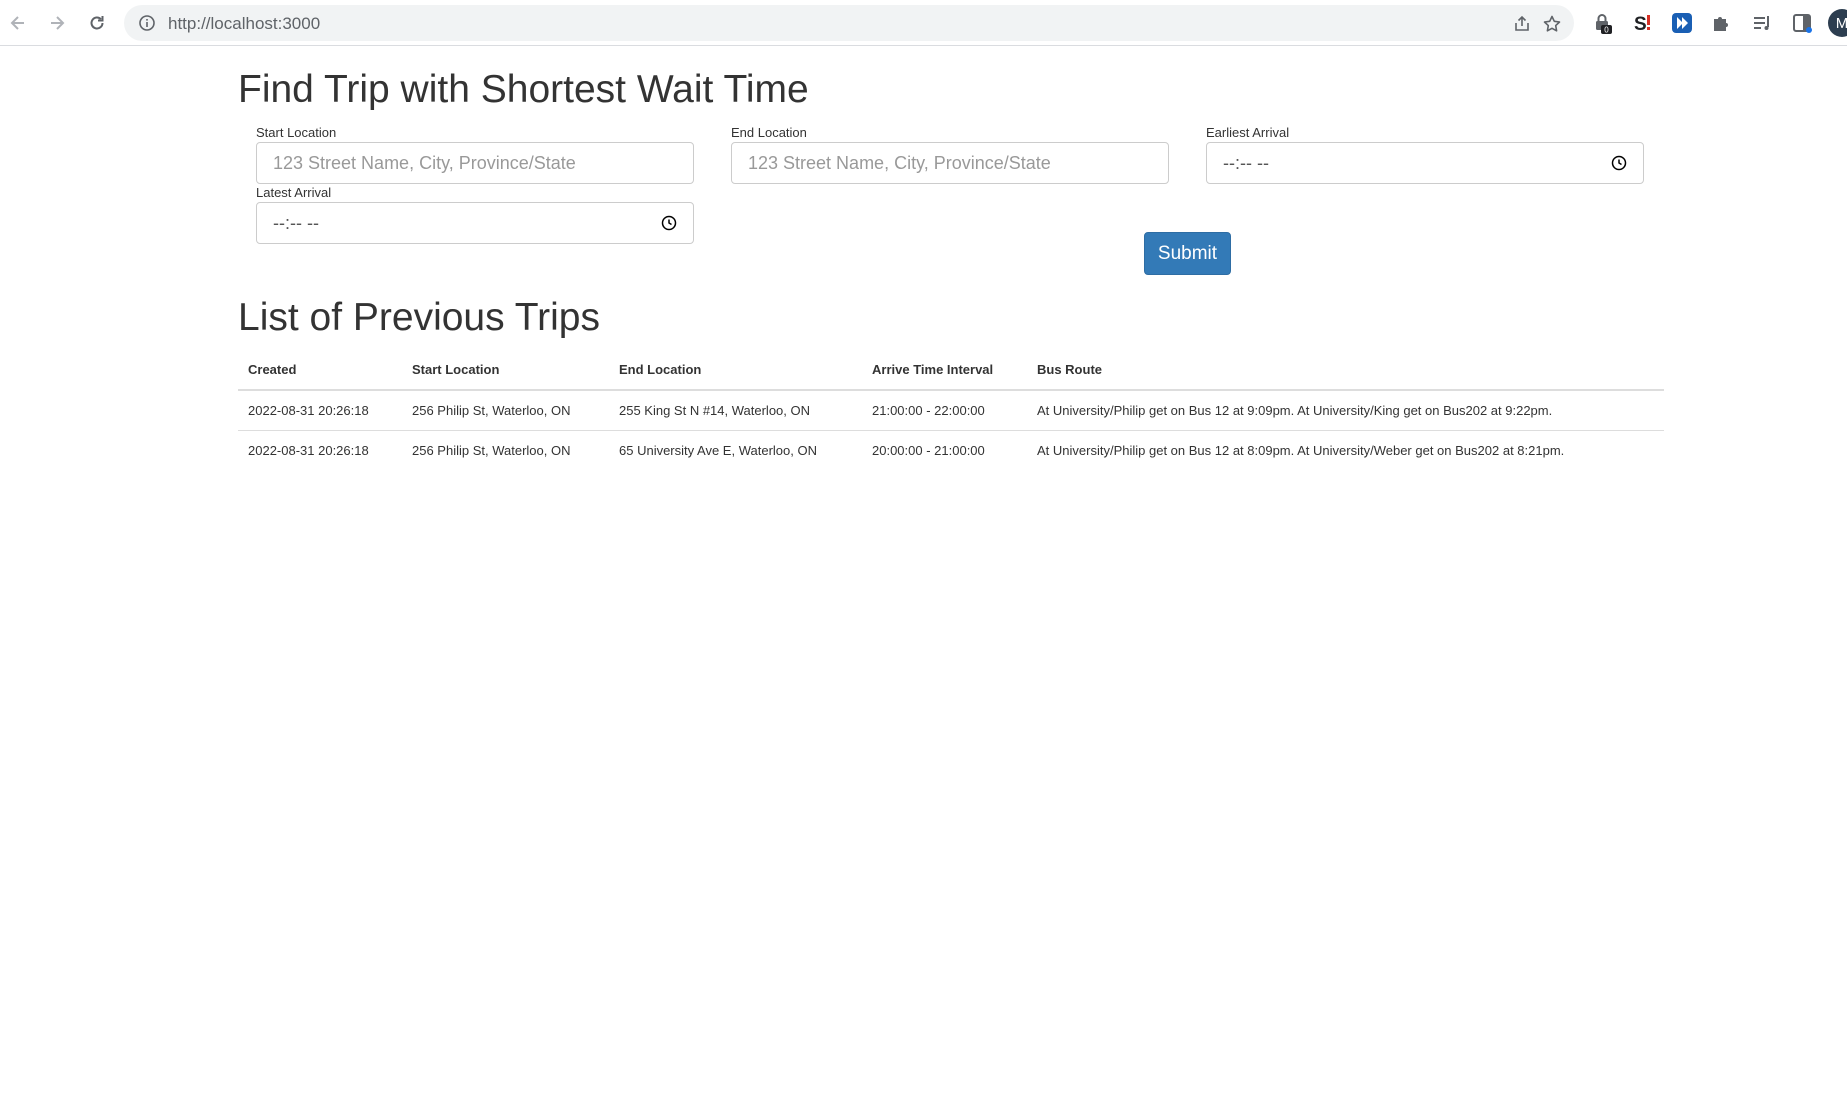 The width and height of the screenshot is (1847, 1107). I want to click on back-arrow-icon, so click(17, 23).